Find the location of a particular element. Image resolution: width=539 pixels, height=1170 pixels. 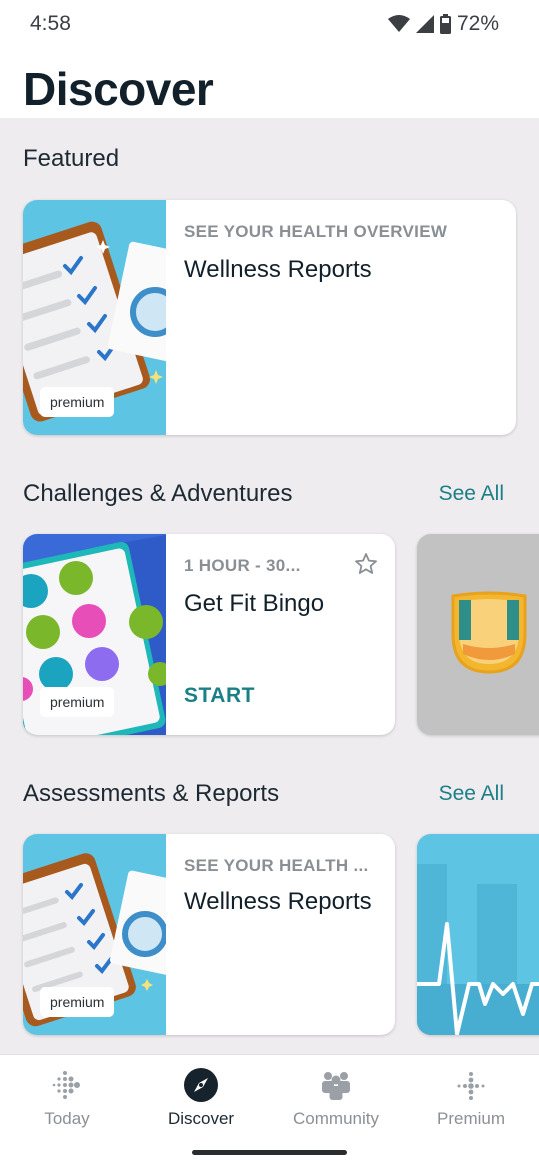

bingo-illustration: premium is located at coordinates (94, 634).